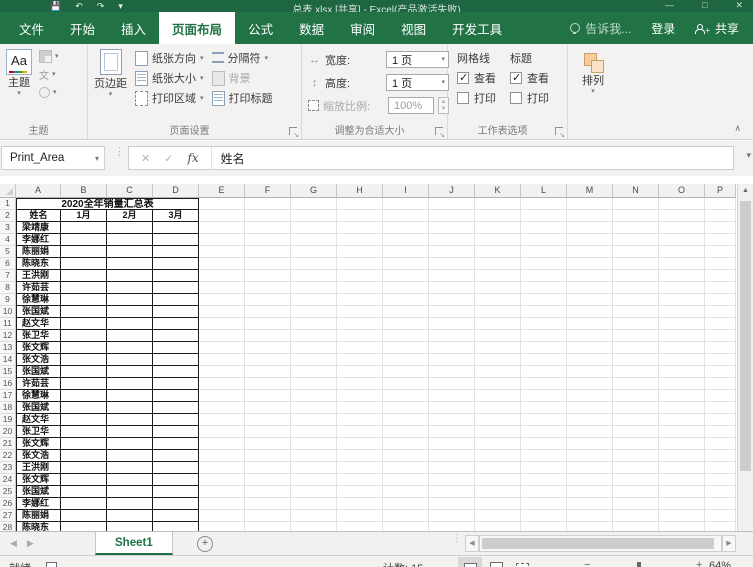 Image resolution: width=753 pixels, height=567 pixels. Describe the element at coordinates (472, 543) in the screenshot. I see `scroll-left-icon: ◀` at that location.